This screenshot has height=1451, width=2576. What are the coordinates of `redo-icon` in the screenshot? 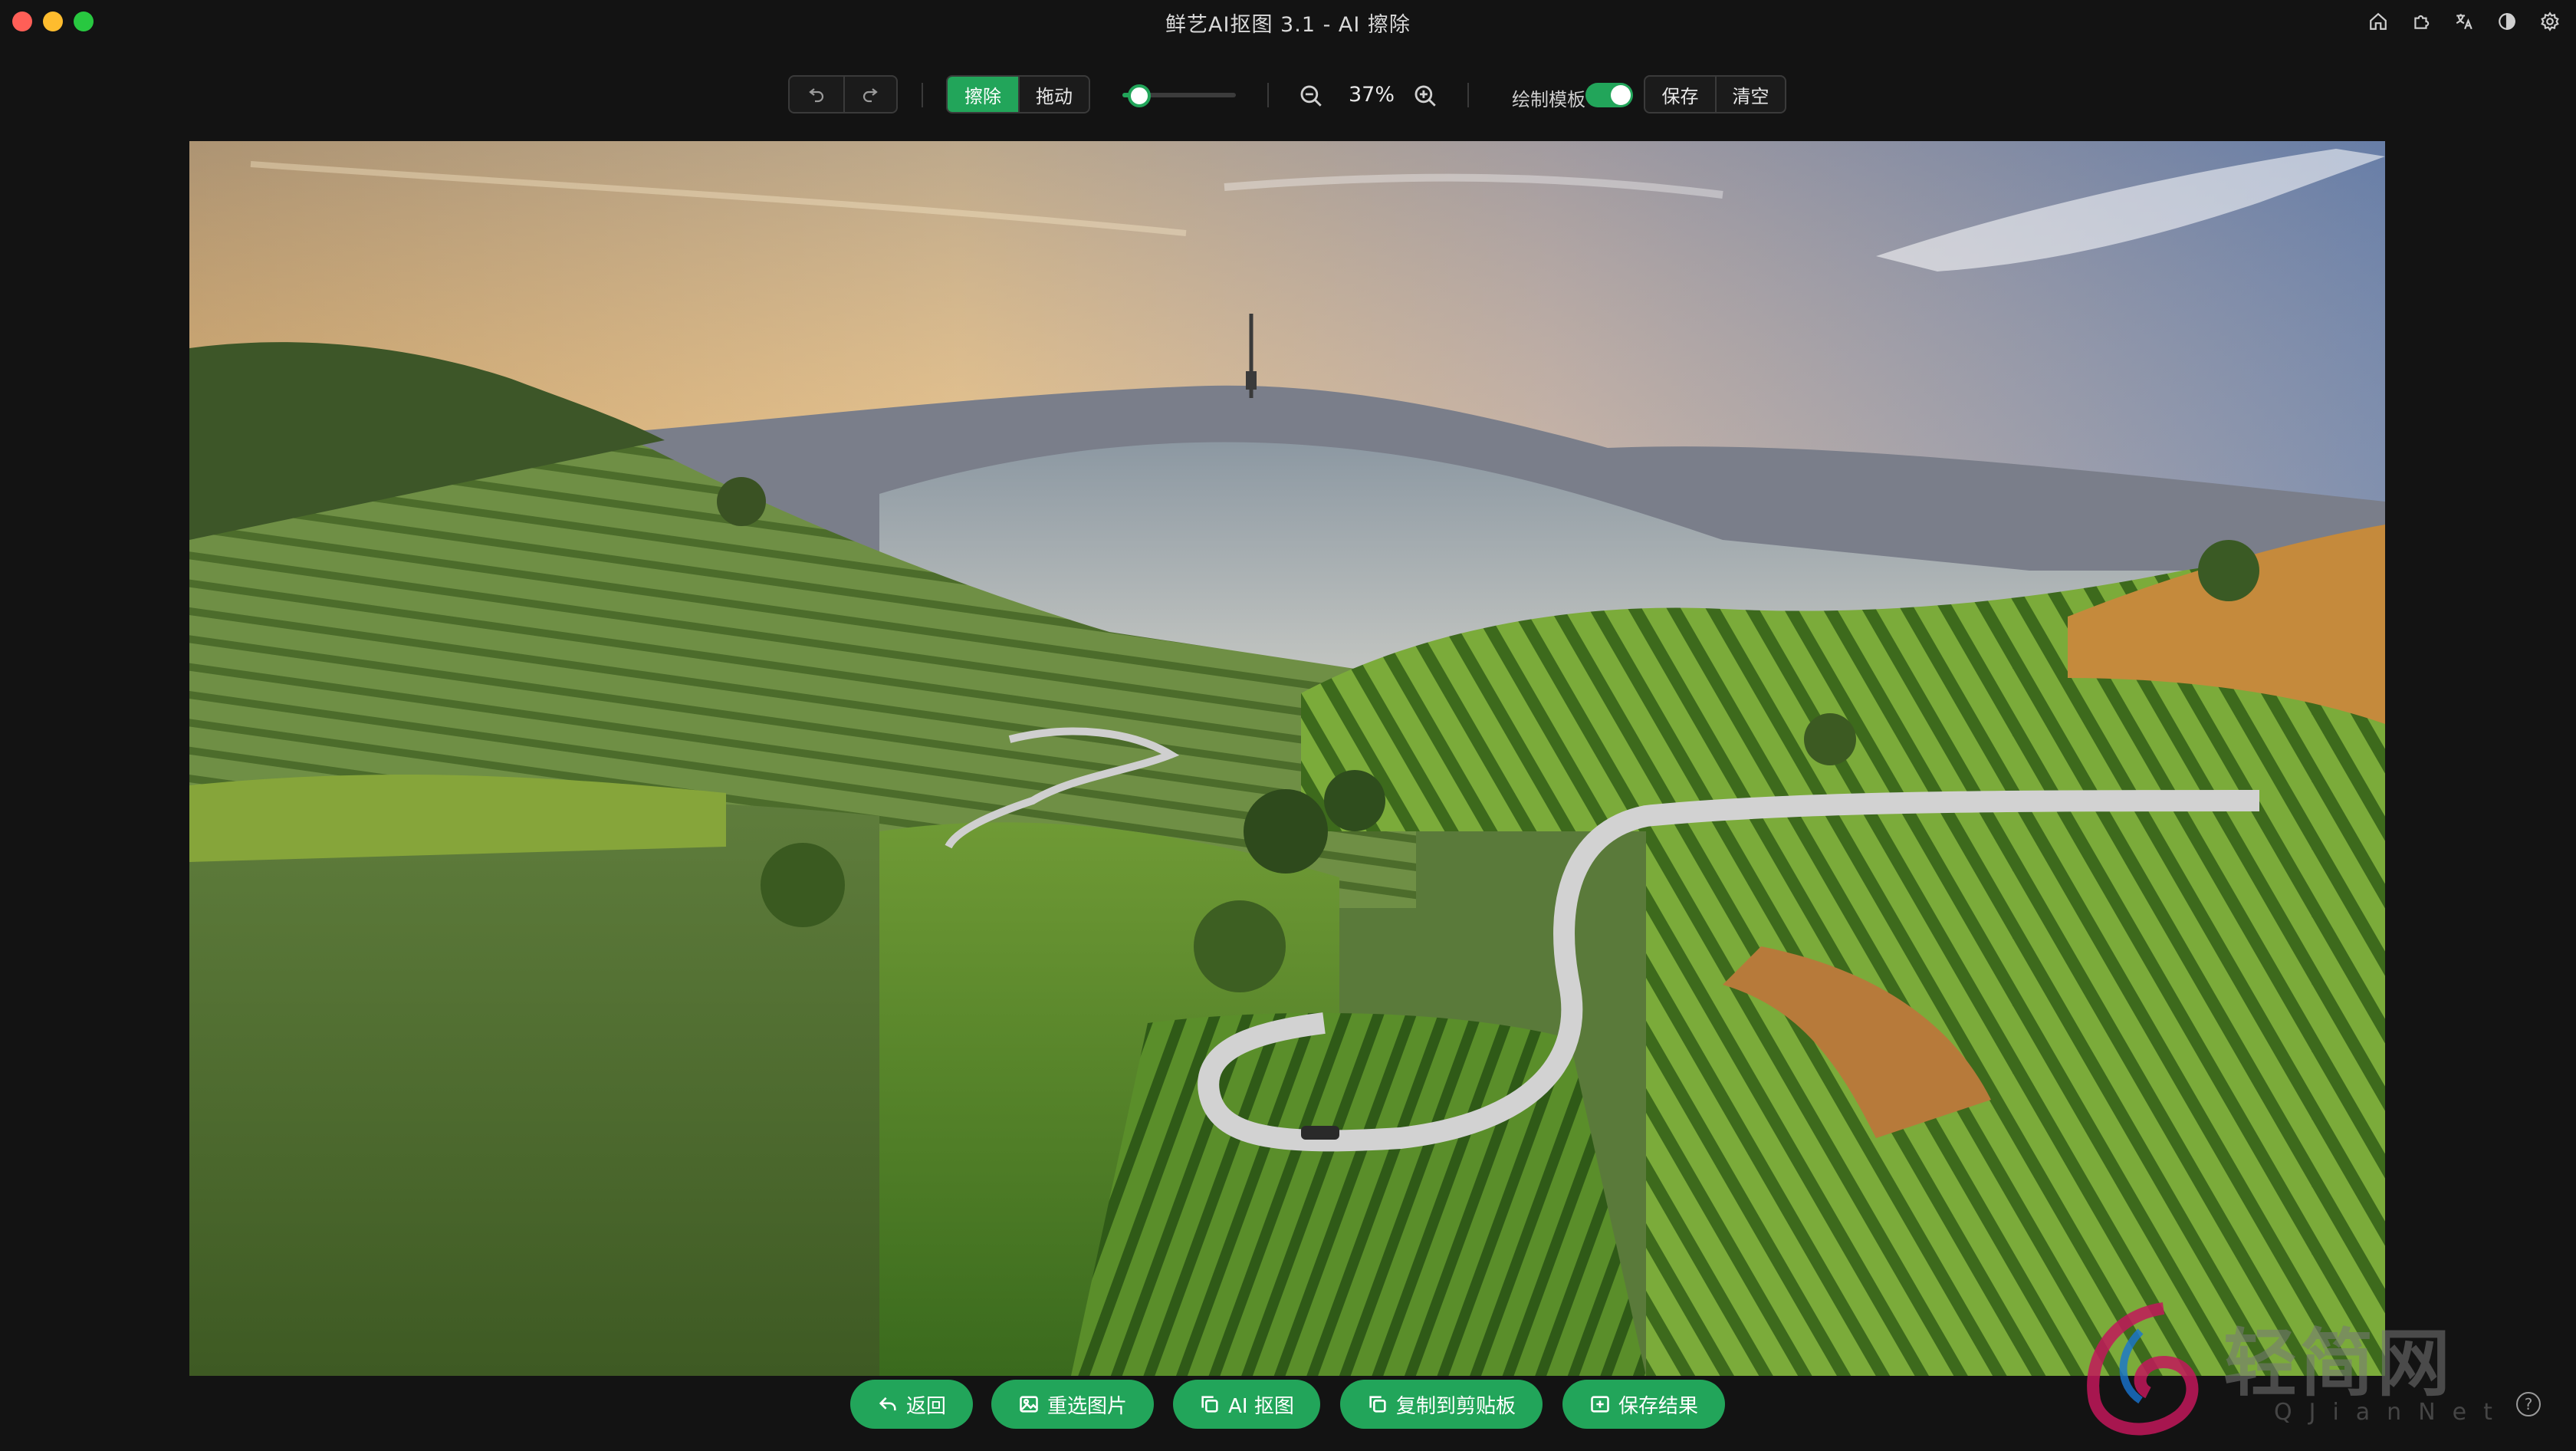 It's located at (871, 95).